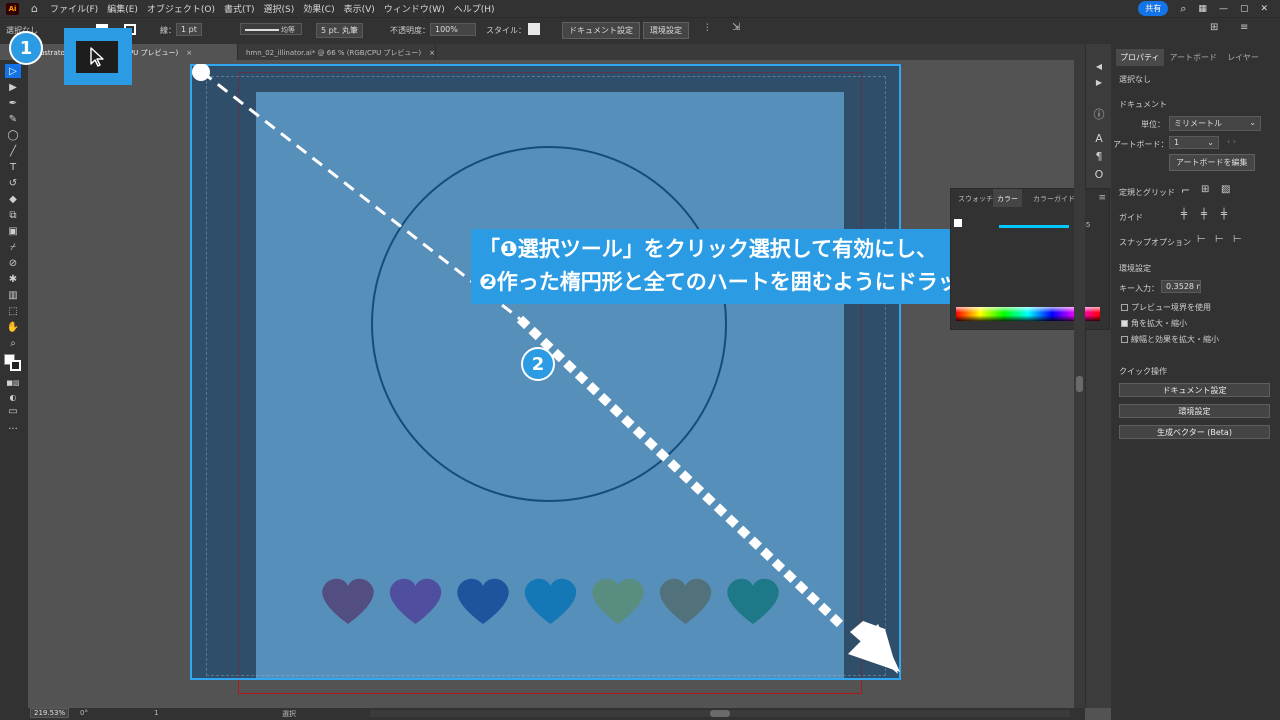 The height and width of the screenshot is (720, 1280). What do you see at coordinates (534, 29) in the screenshot?
I see `style-swatch` at bounding box center [534, 29].